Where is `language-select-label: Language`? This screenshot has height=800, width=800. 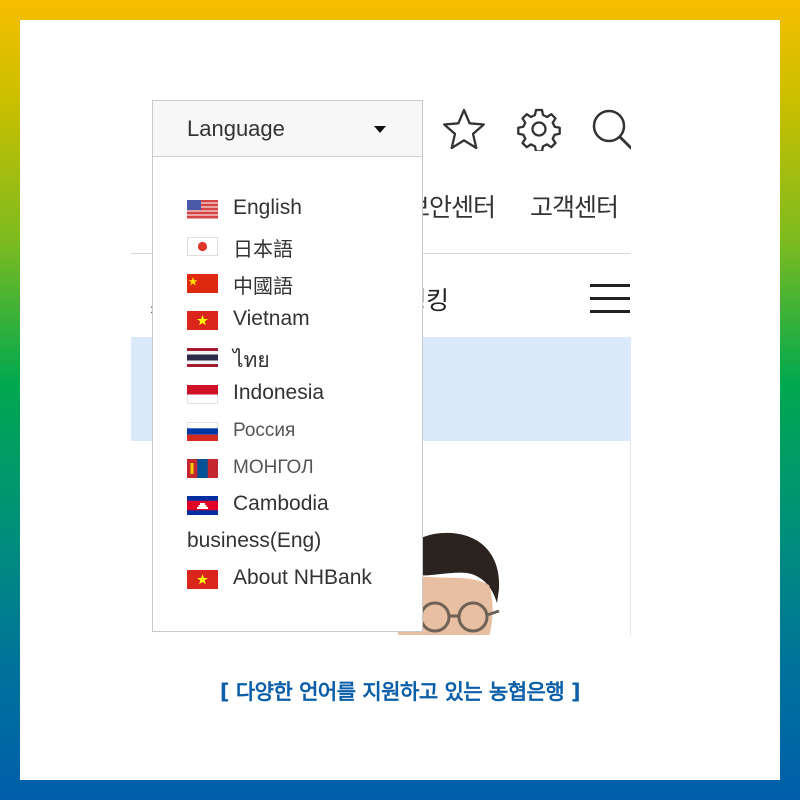
language-select-label: Language is located at coordinates (236, 128).